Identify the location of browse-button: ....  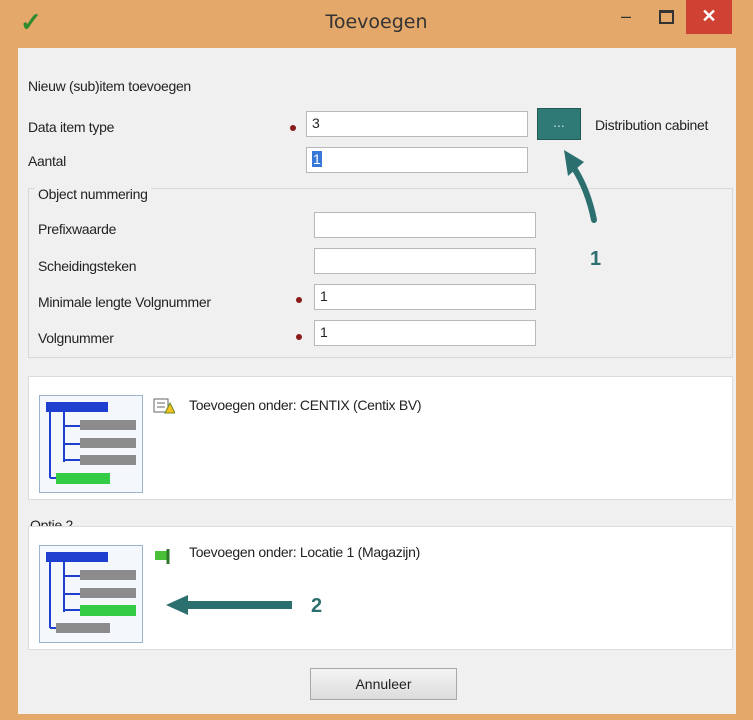
(559, 124).